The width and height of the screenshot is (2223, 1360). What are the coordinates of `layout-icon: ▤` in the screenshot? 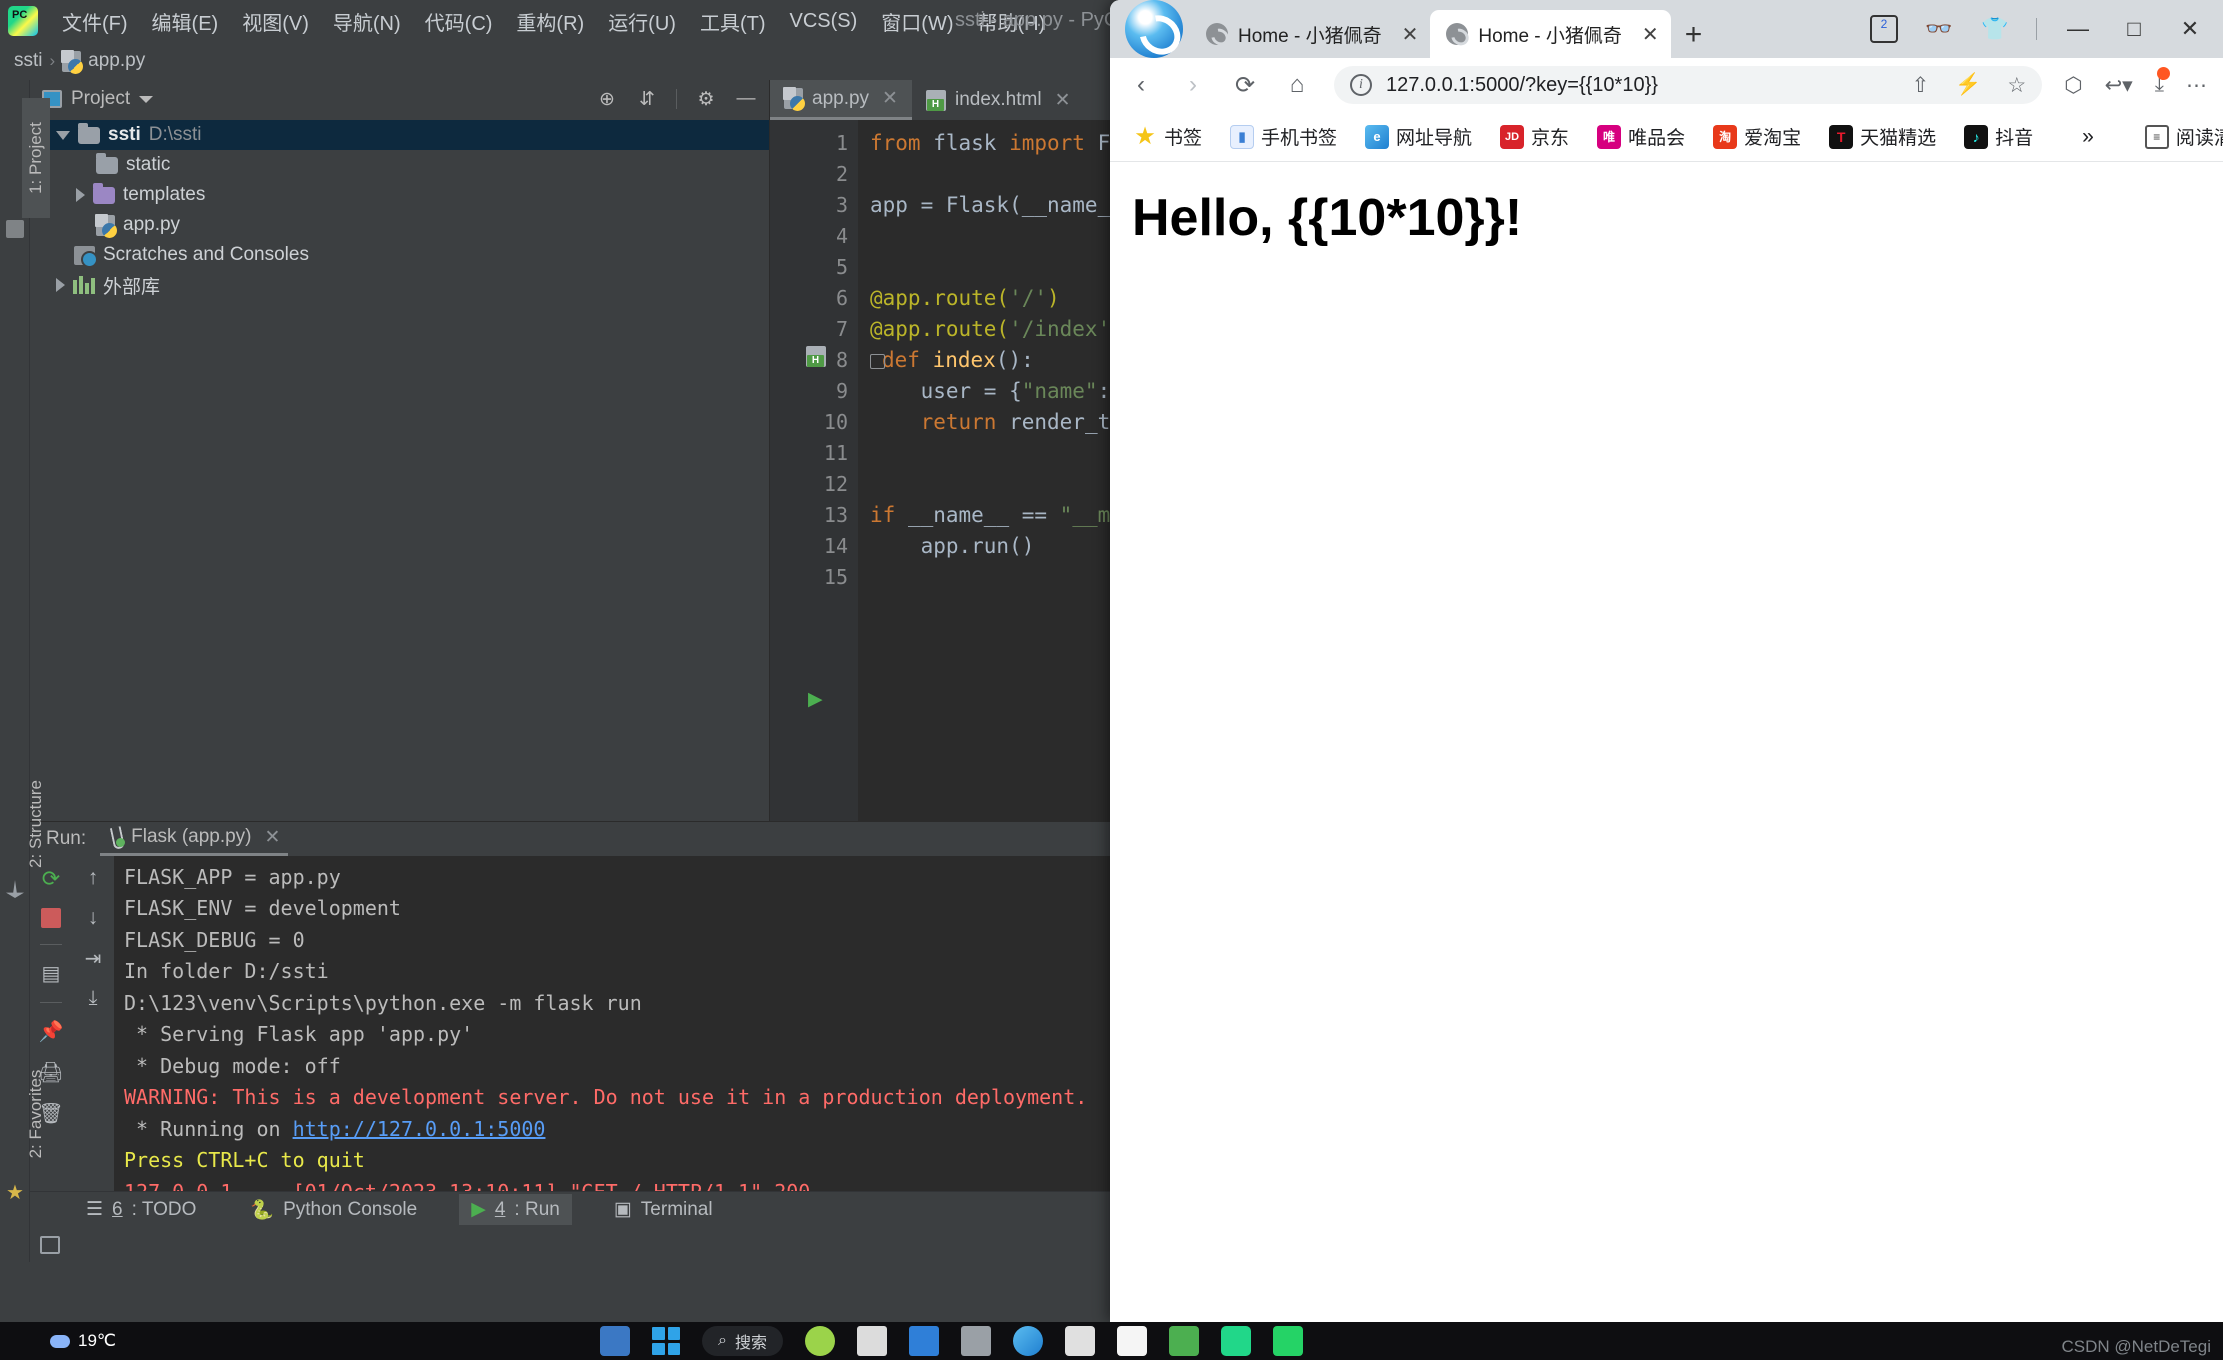 It's located at (51, 973).